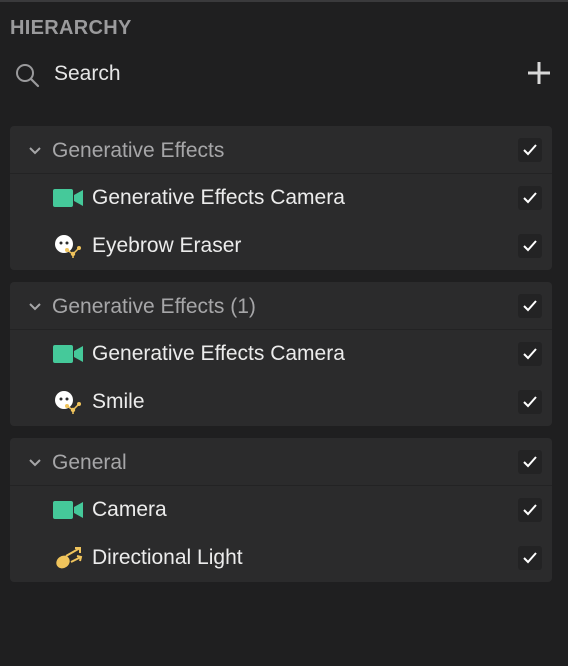 The width and height of the screenshot is (568, 666). I want to click on list-item: Smile, so click(281, 402).